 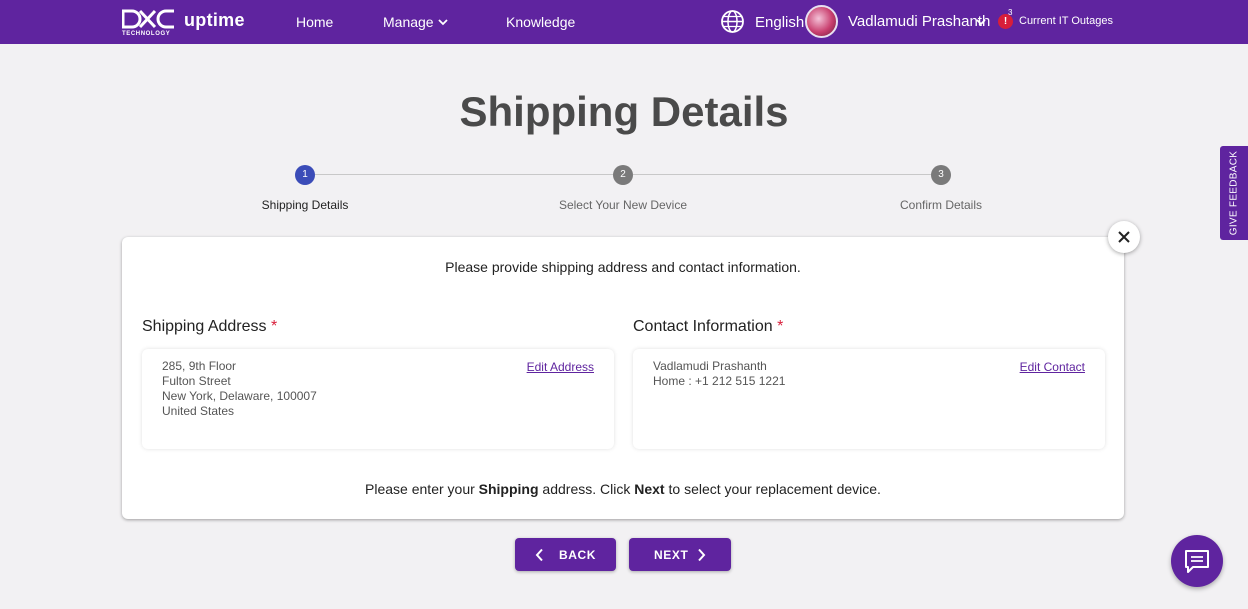 What do you see at coordinates (703, 326) in the screenshot?
I see `contact-information-heading-text: Contact Information` at bounding box center [703, 326].